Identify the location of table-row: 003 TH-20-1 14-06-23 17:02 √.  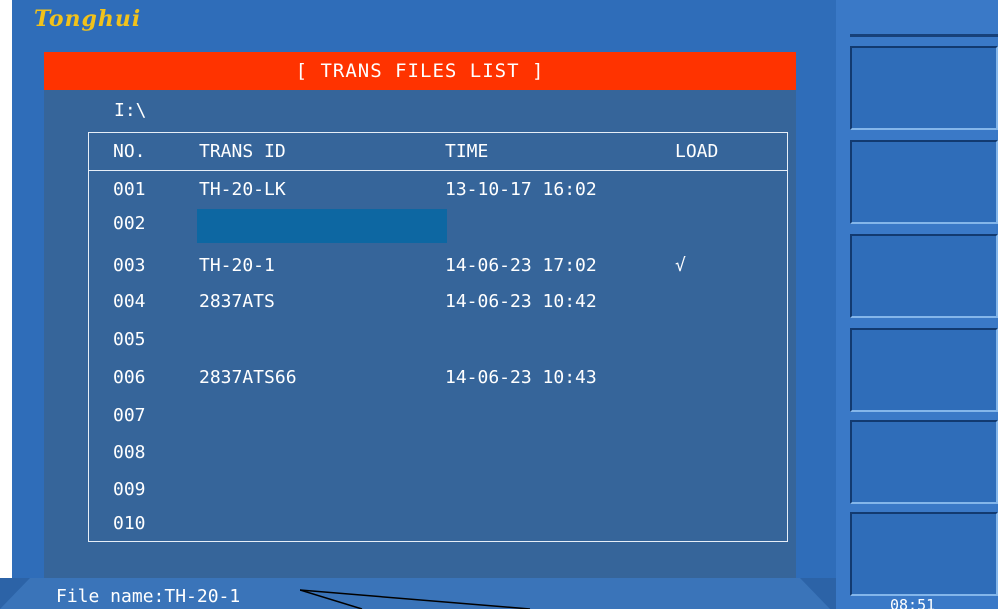
(438, 266).